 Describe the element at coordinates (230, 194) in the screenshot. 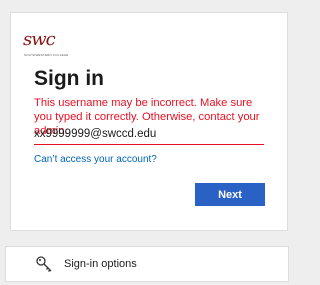

I see `next-button: Next` at that location.